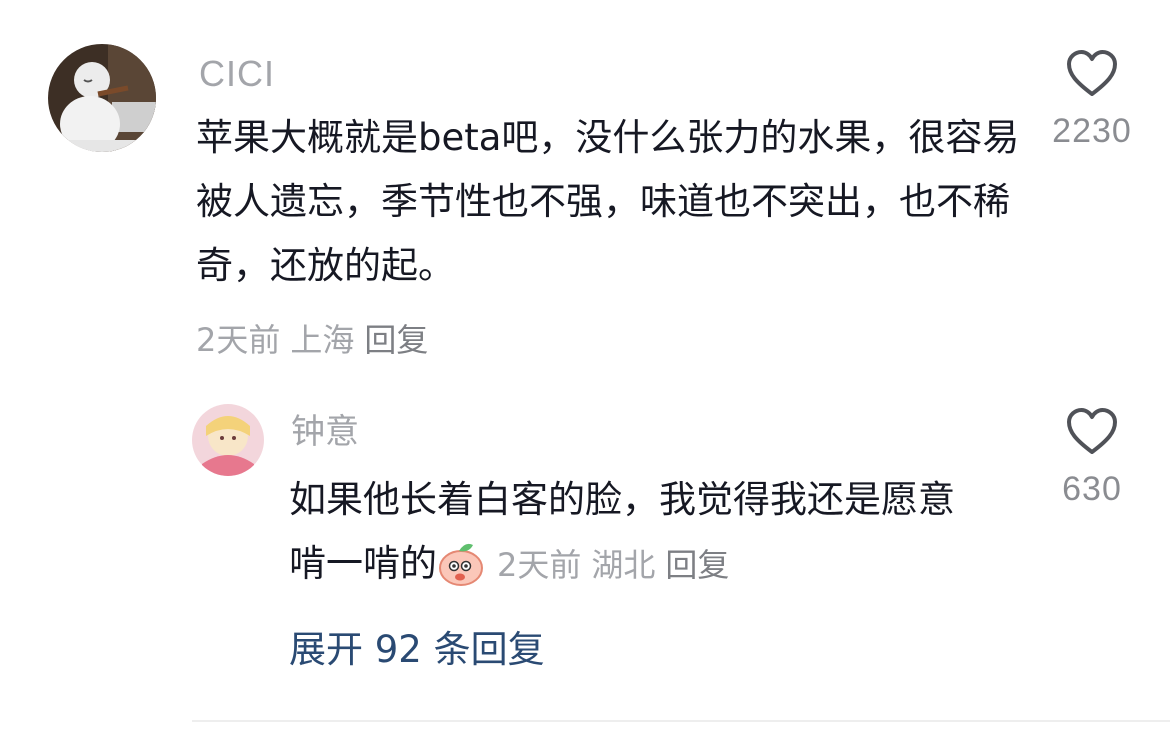 This screenshot has width=1170, height=734. I want to click on divider, so click(681, 721).